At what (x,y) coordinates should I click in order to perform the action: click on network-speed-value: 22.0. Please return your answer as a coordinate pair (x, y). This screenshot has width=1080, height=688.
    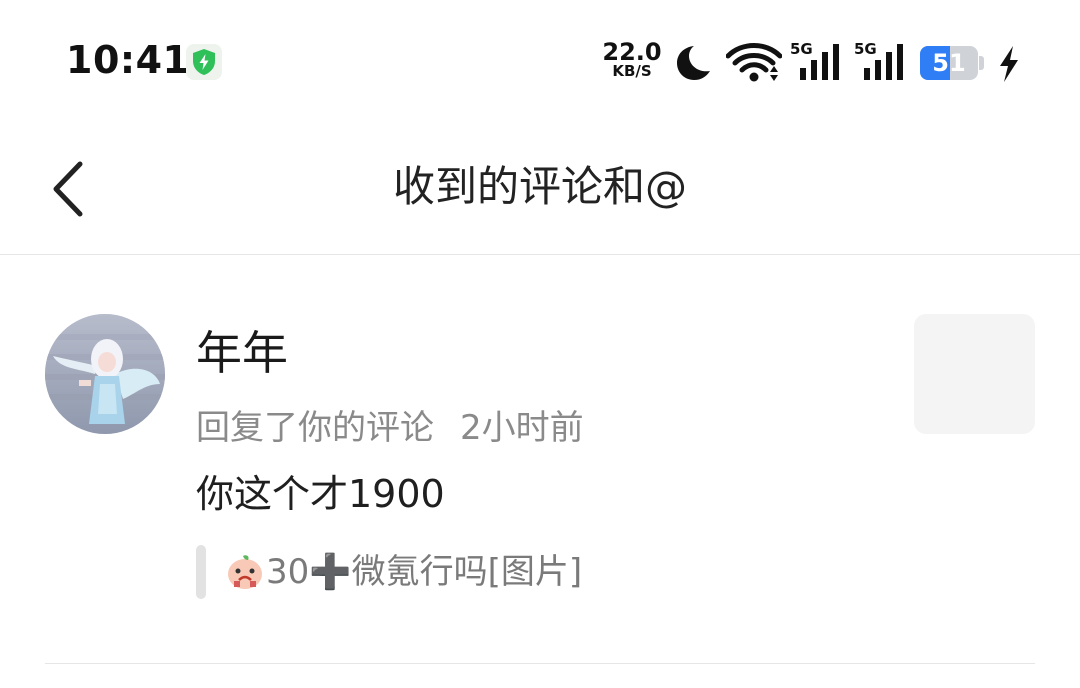
    Looking at the image, I should click on (632, 52).